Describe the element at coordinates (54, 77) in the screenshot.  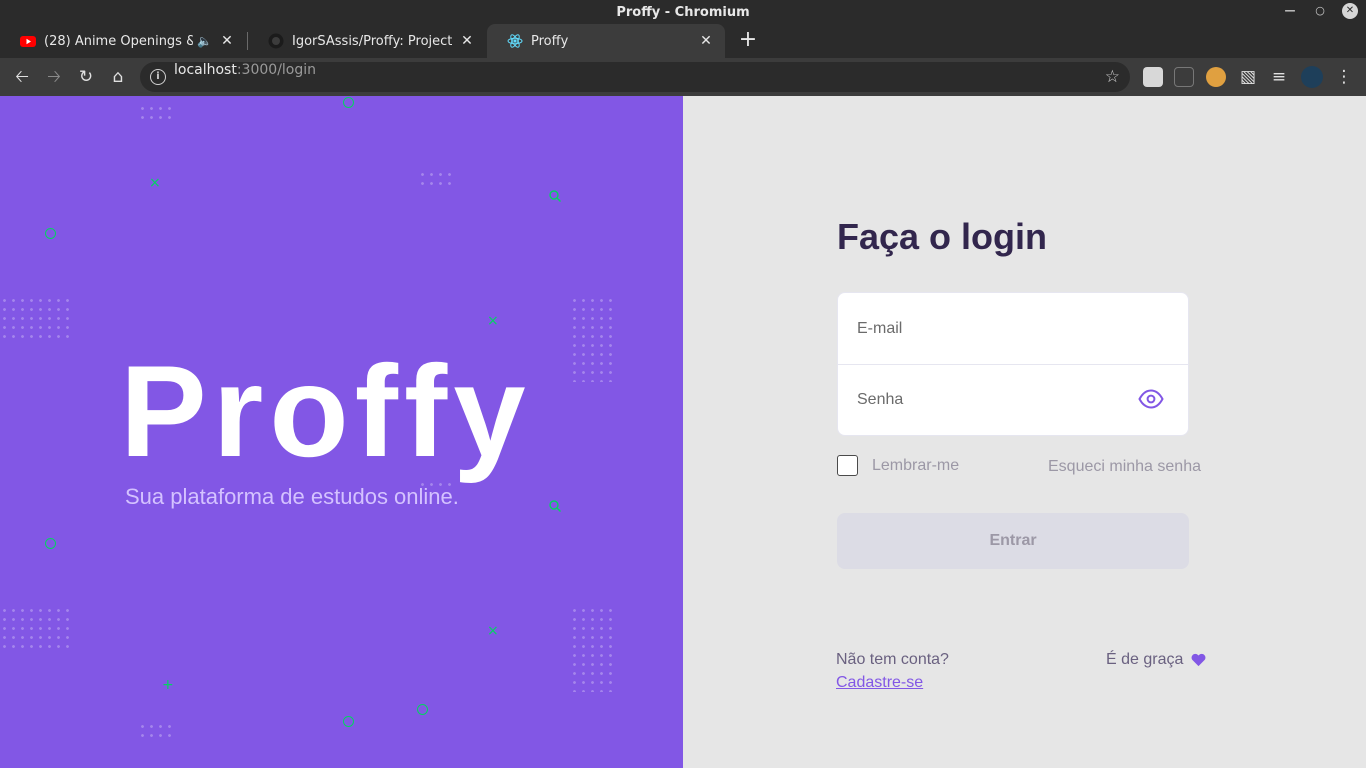
I see `forward-icon: 🡢` at that location.